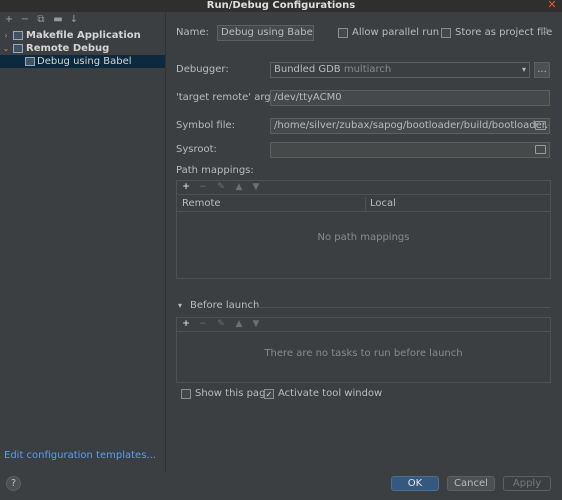  Describe the element at coordinates (367, 69) in the screenshot. I see `debugger-suffix: multiarch` at that location.